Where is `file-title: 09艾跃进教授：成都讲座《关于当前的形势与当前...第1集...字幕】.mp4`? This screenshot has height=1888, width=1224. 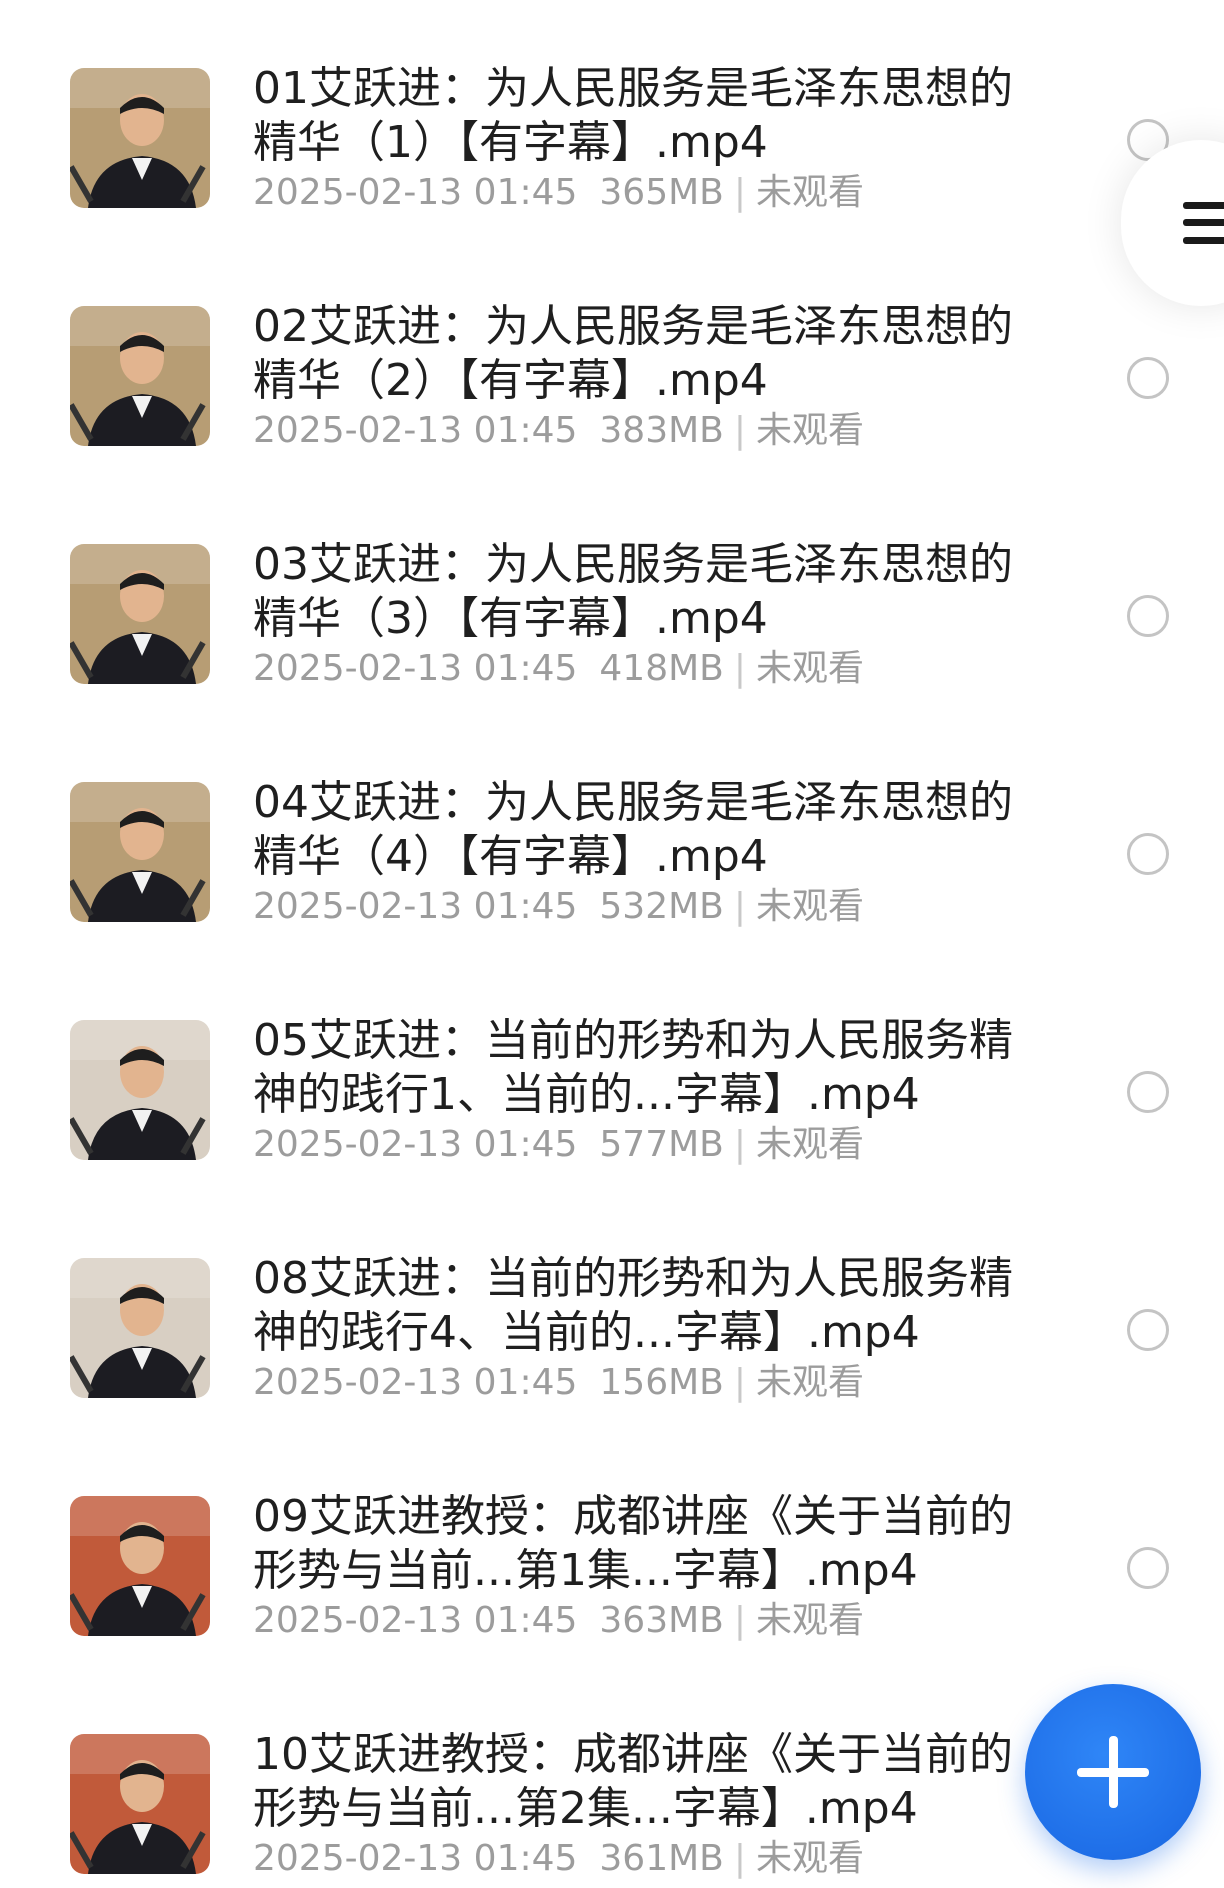
file-title: 09艾跃进教授：成都讲座《关于当前的形势与当前...第1集...字幕】.mp4 is located at coordinates (633, 1543).